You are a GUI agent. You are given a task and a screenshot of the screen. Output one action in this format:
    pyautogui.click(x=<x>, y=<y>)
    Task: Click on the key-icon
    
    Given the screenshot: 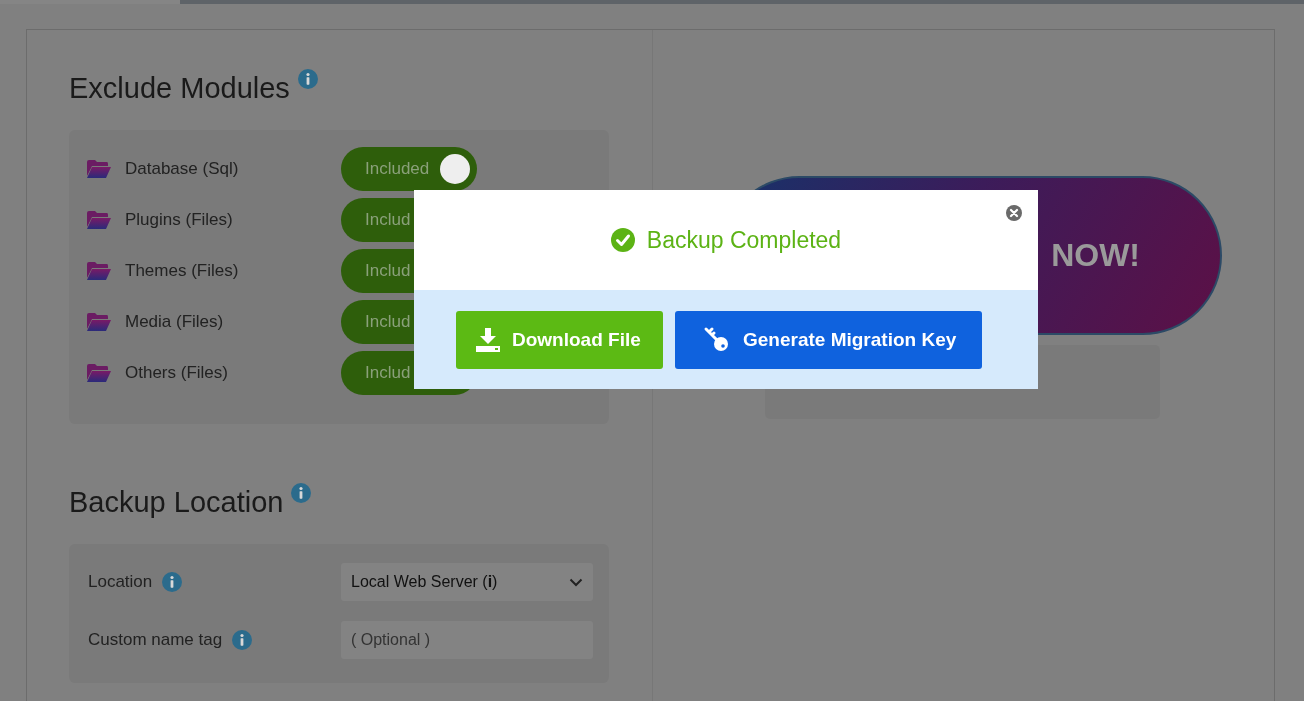 What is the action you would take?
    pyautogui.click(x=717, y=339)
    